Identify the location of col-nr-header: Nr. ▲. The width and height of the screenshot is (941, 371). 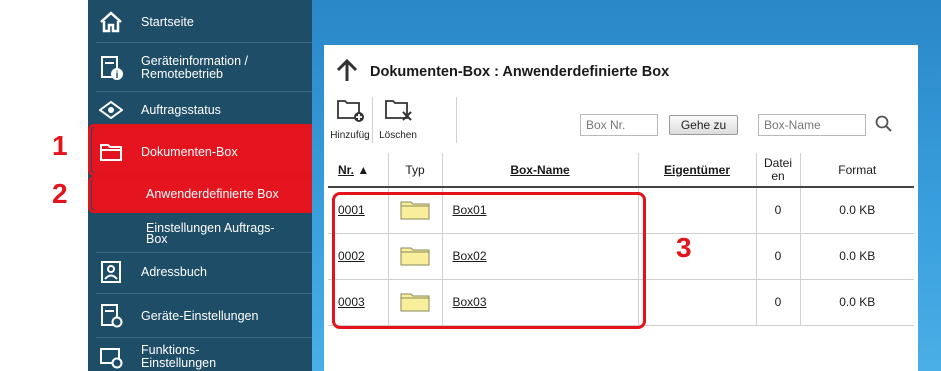
(358, 170).